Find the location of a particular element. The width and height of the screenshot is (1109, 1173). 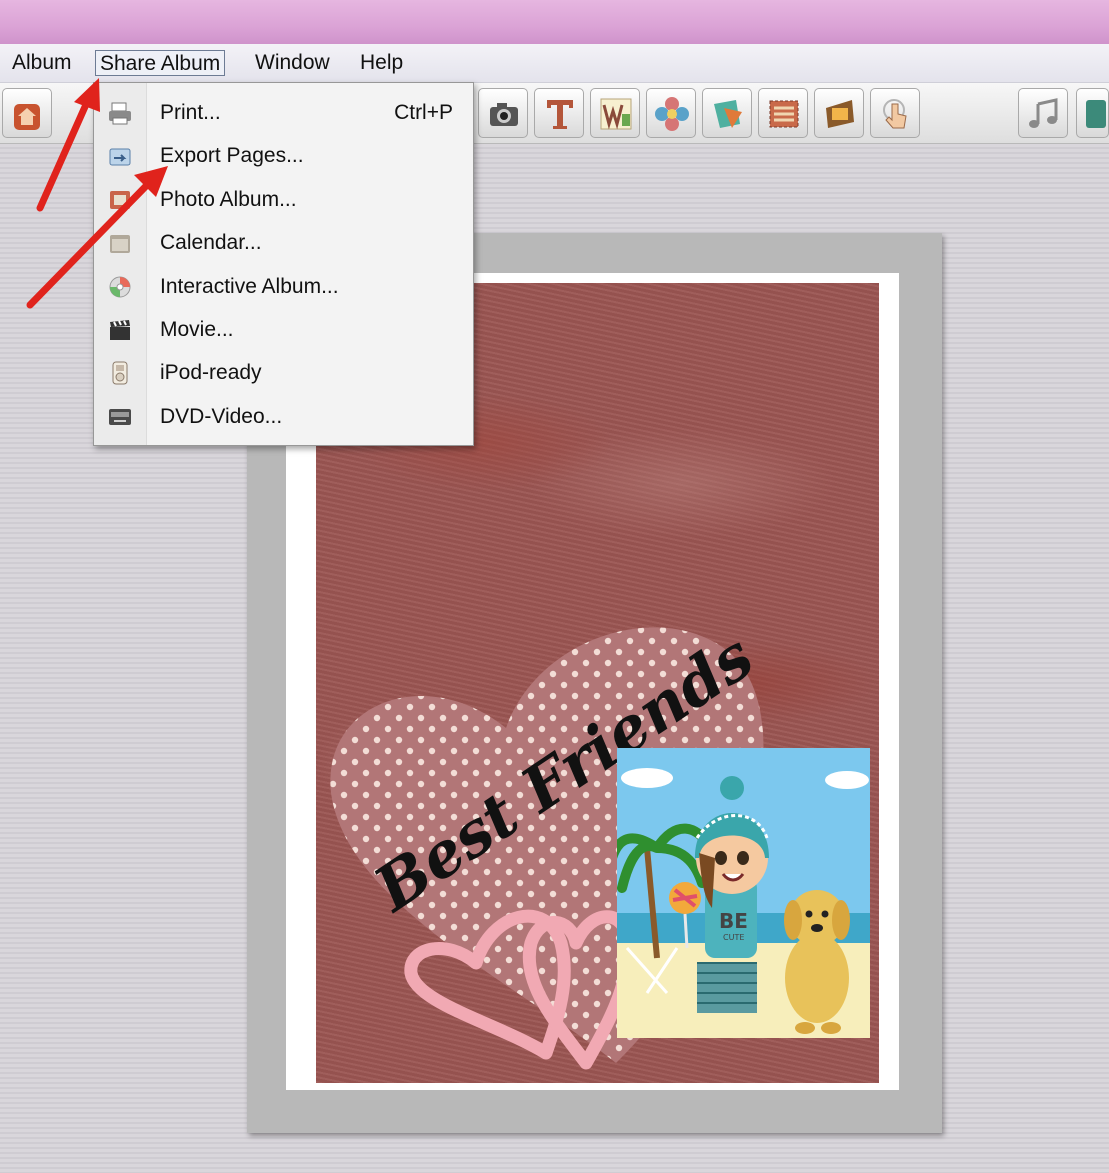

camera-icon is located at coordinates (504, 114).